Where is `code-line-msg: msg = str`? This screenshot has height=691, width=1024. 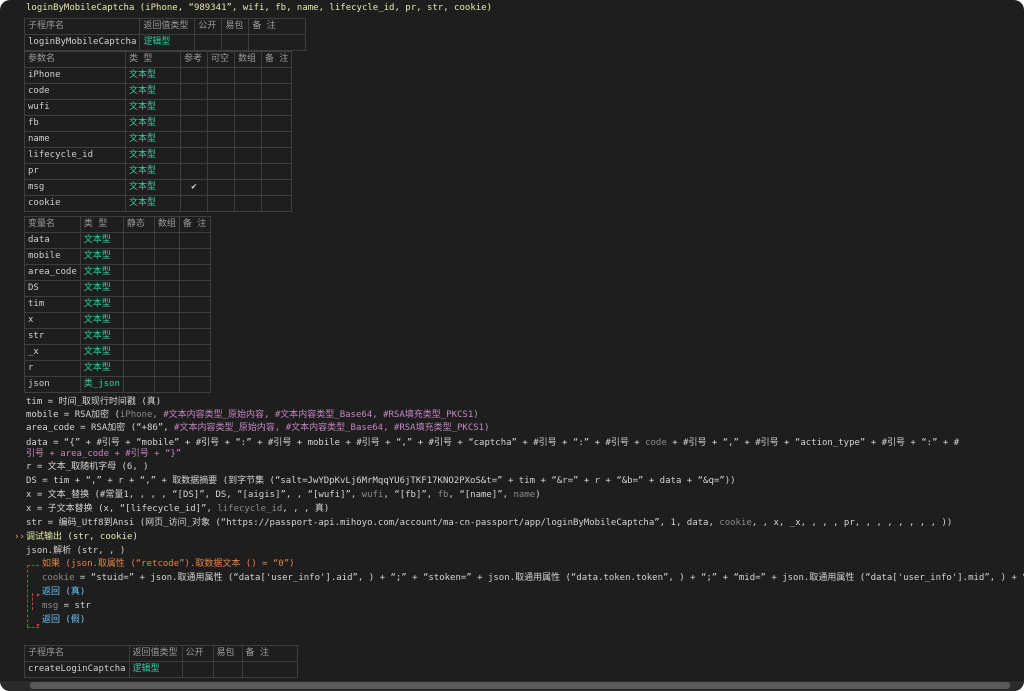 code-line-msg: msg = str is located at coordinates (66, 606).